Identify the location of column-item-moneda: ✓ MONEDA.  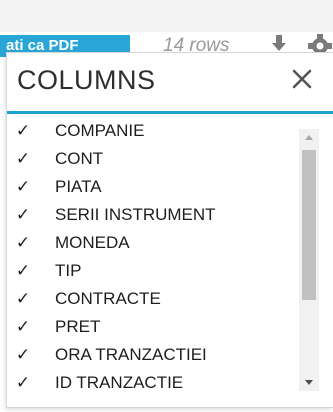
(152, 243).